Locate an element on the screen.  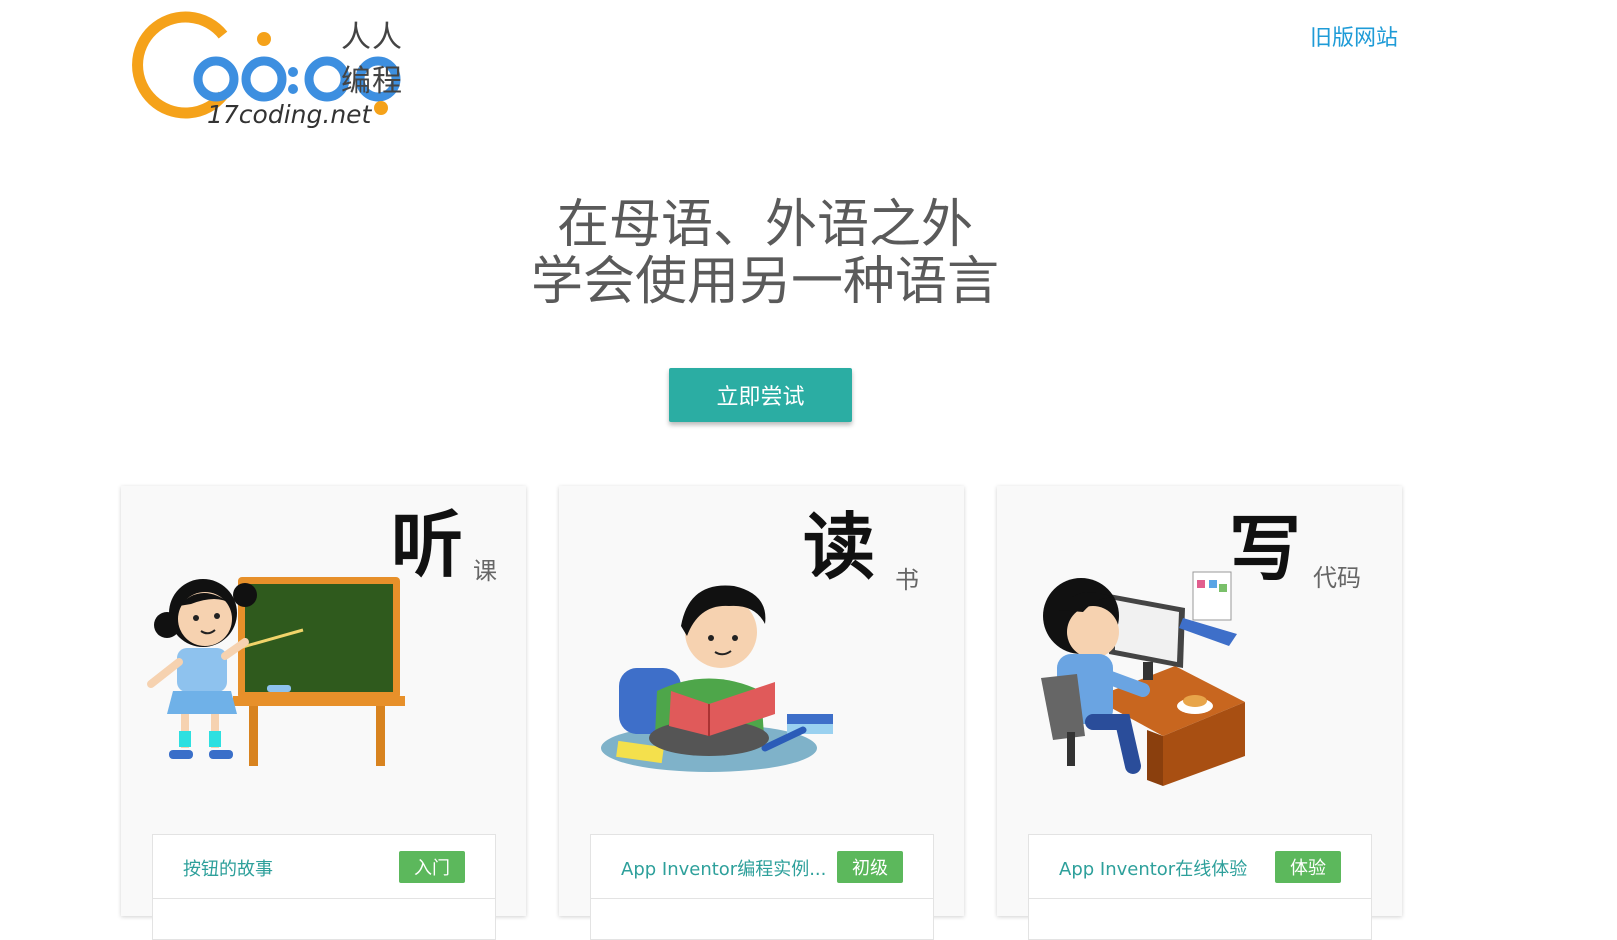
card-listen-big-char: 听 is located at coordinates (427, 544).